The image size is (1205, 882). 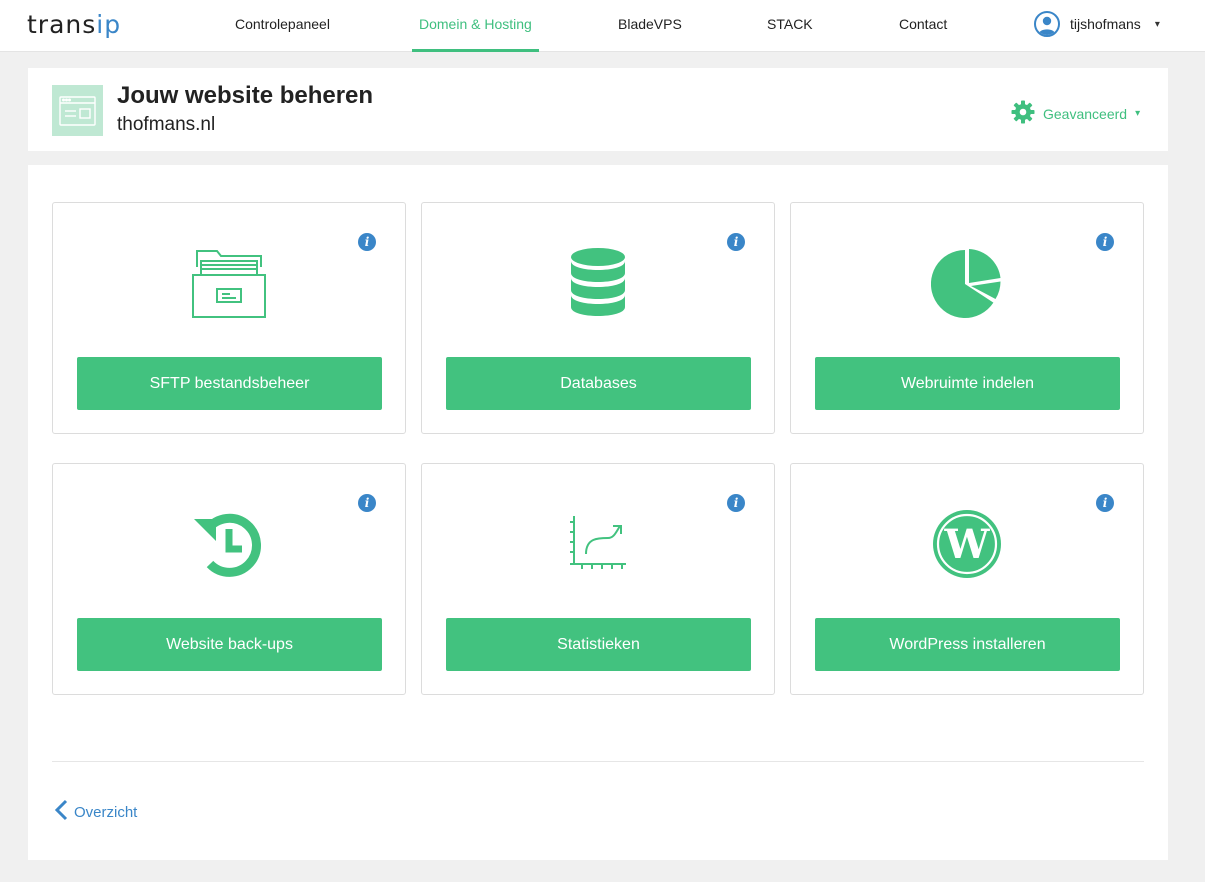 What do you see at coordinates (1138, 113) in the screenshot?
I see `advanced-caret-icon: ▾` at bounding box center [1138, 113].